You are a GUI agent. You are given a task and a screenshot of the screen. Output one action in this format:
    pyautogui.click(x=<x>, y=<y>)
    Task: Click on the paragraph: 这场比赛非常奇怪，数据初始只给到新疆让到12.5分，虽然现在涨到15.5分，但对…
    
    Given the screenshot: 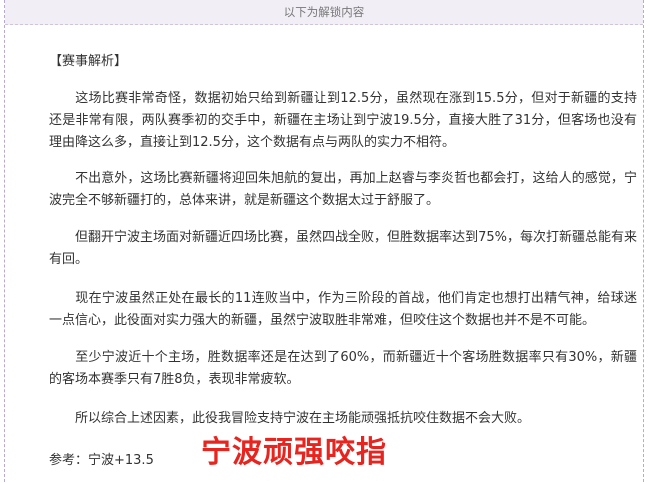 What is the action you would take?
    pyautogui.click(x=343, y=120)
    